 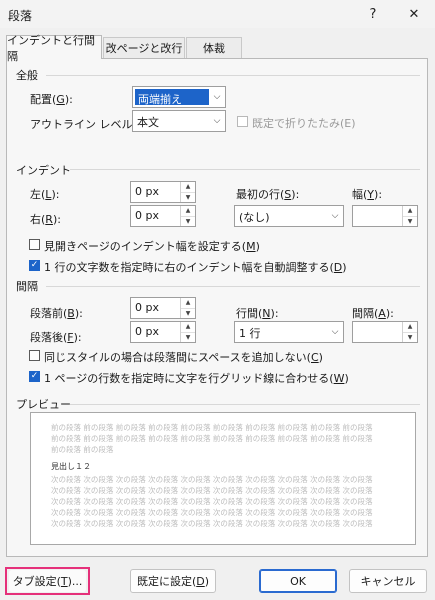 What do you see at coordinates (82, 449) in the screenshot?
I see `preview-prev-line: 前の段落 前の段落` at bounding box center [82, 449].